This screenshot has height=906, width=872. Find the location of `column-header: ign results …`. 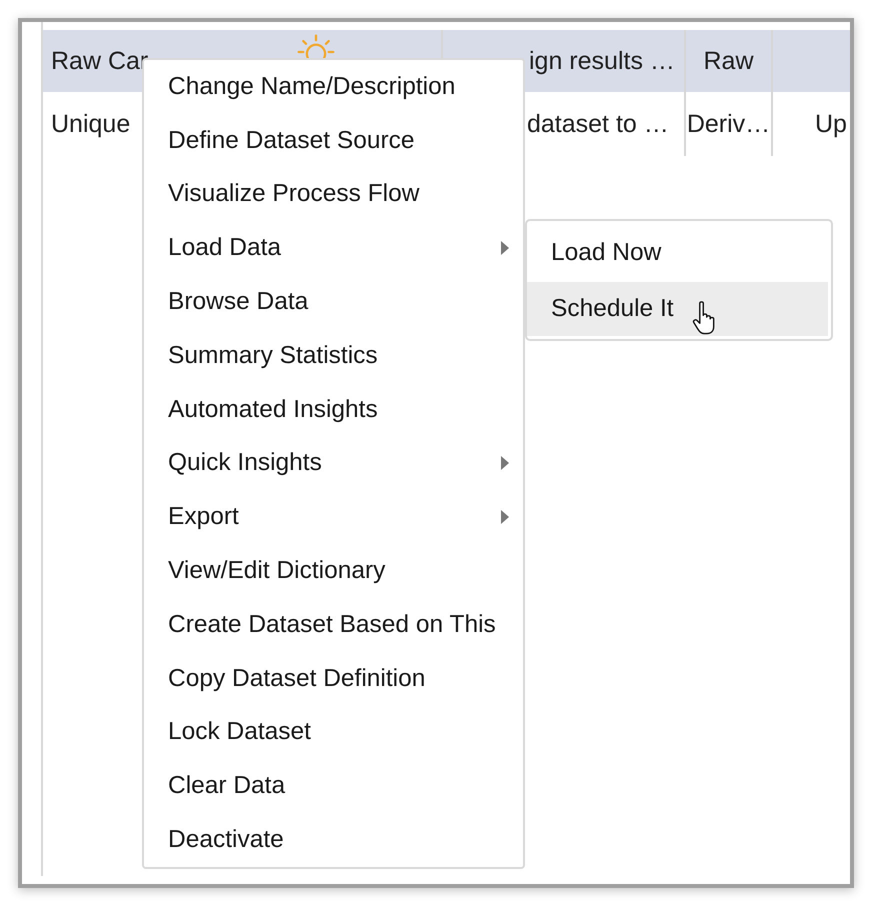

column-header: ign results … is located at coordinates (602, 61).